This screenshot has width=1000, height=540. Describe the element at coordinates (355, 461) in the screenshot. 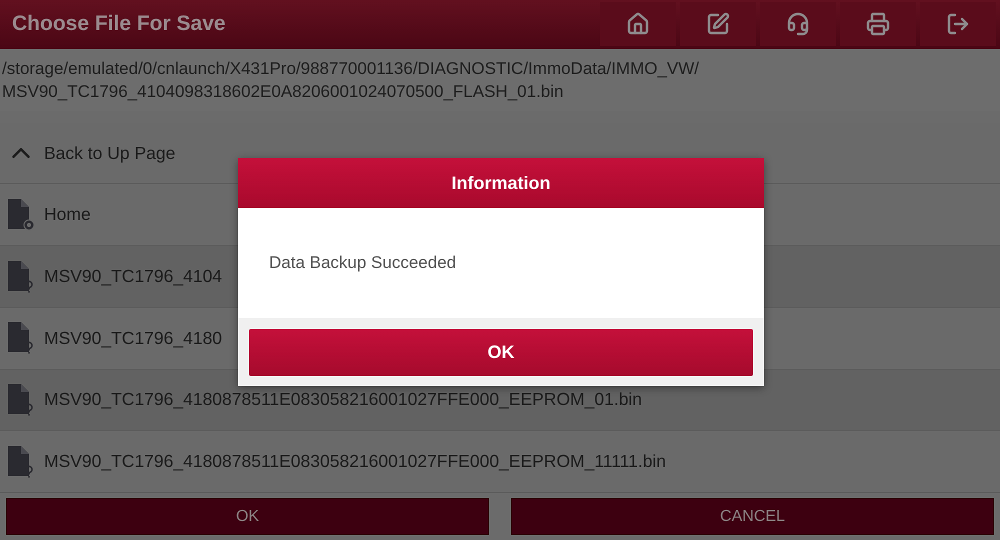

I see `file-name: MSV90_TC1796_4180878511E083058216001027FFE000_EEPROM_11111.bin` at that location.